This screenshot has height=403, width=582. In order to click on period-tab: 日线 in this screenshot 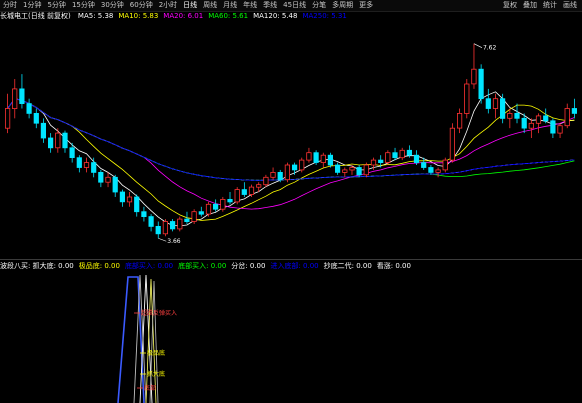, I will do `click(190, 5)`.